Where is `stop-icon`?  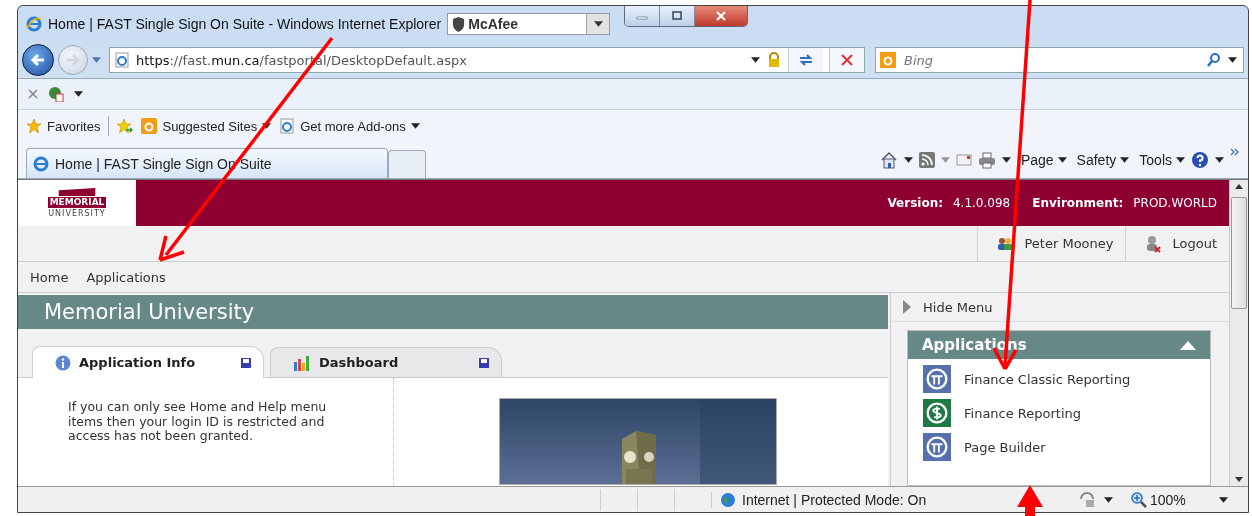
stop-icon is located at coordinates (847, 60).